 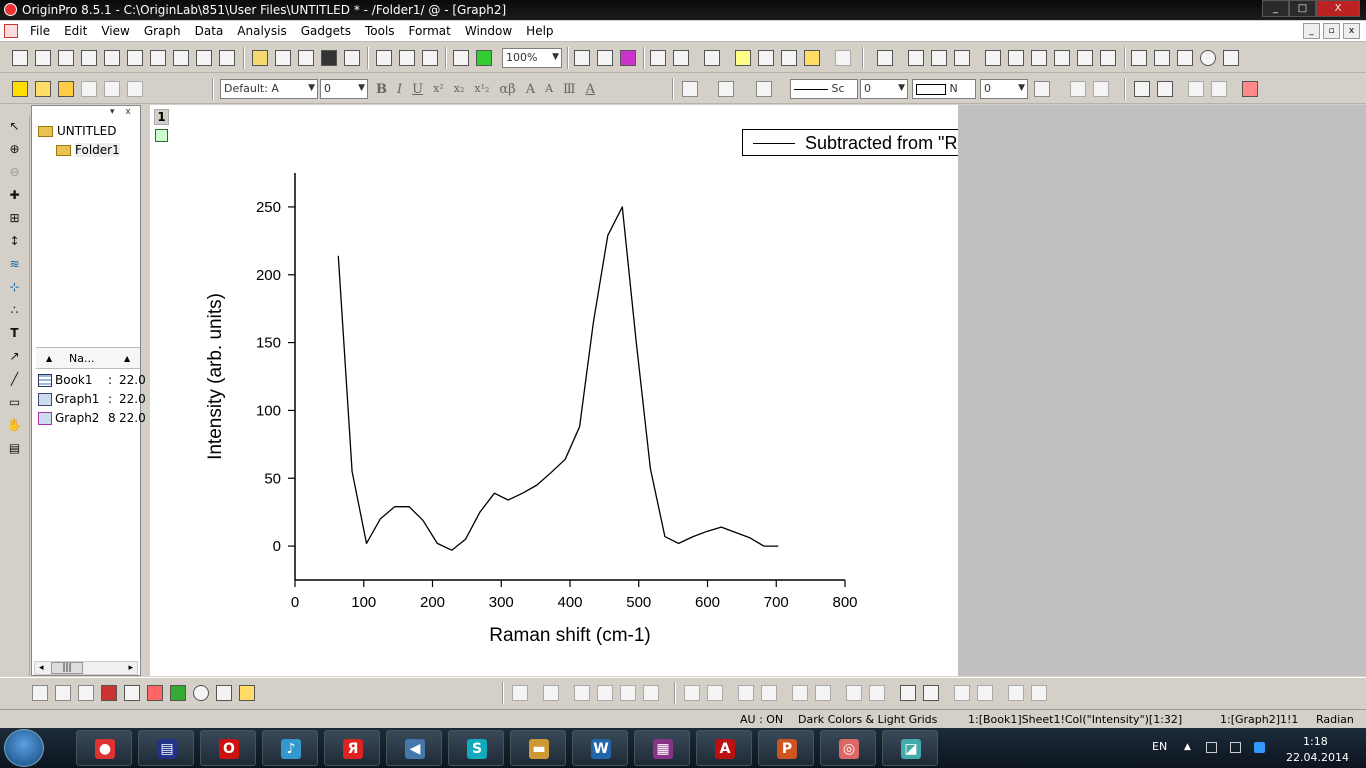 What do you see at coordinates (261, 31) in the screenshot?
I see `menu-analysis: Analysis` at bounding box center [261, 31].